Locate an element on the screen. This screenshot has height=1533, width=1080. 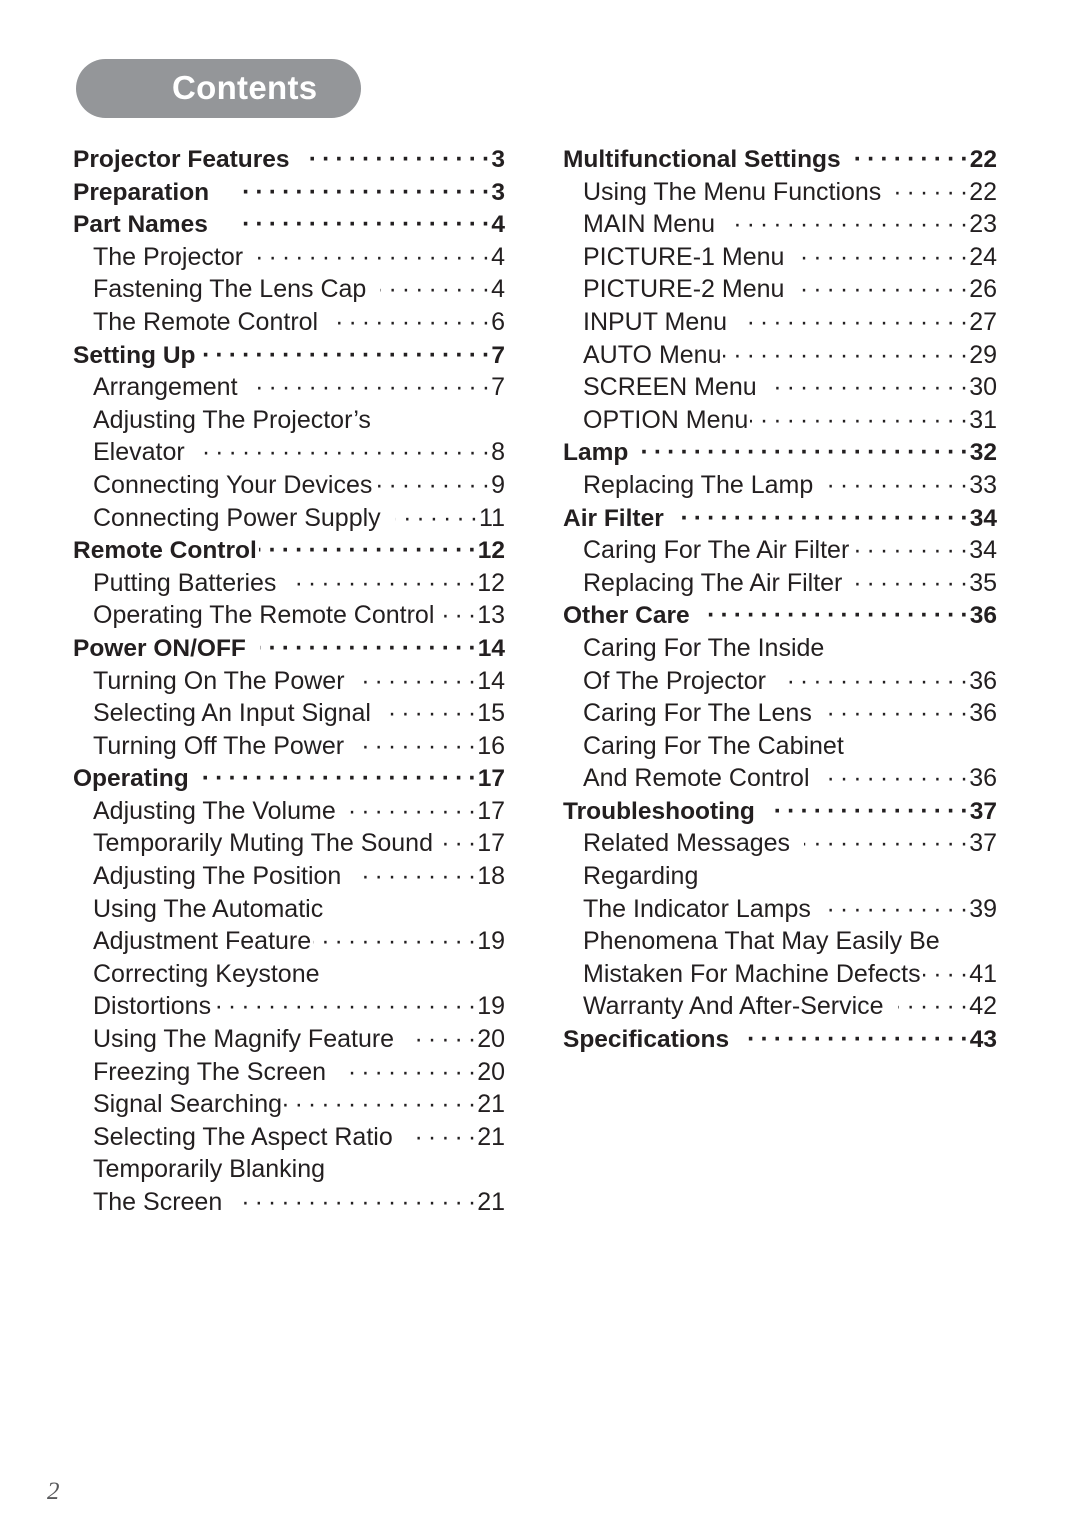
toc-entry-title: Using The Automatic is located at coordinates (208, 908).